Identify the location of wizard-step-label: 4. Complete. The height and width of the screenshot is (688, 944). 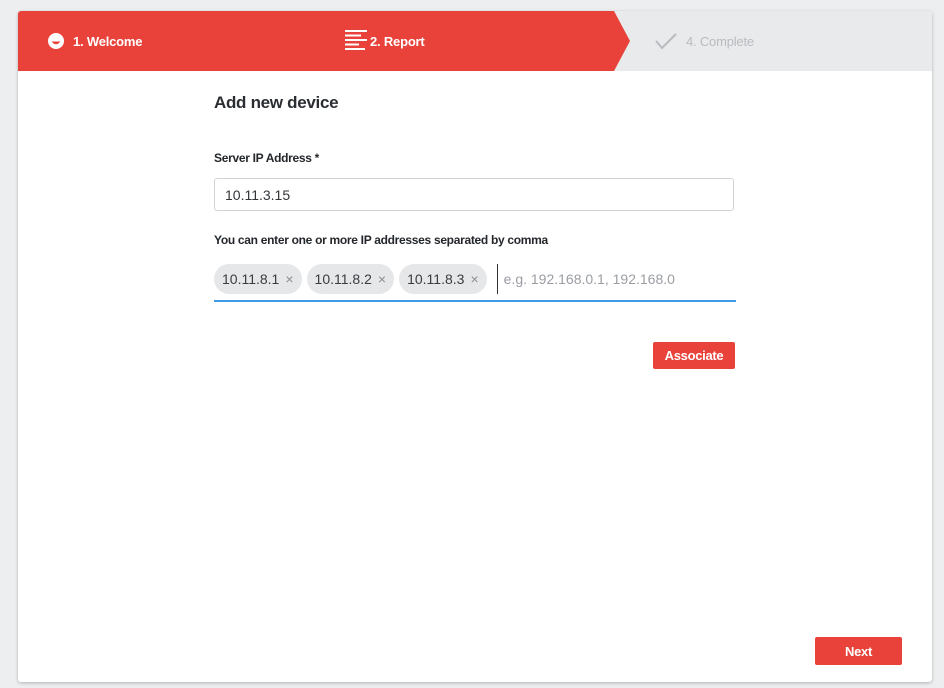
(720, 41).